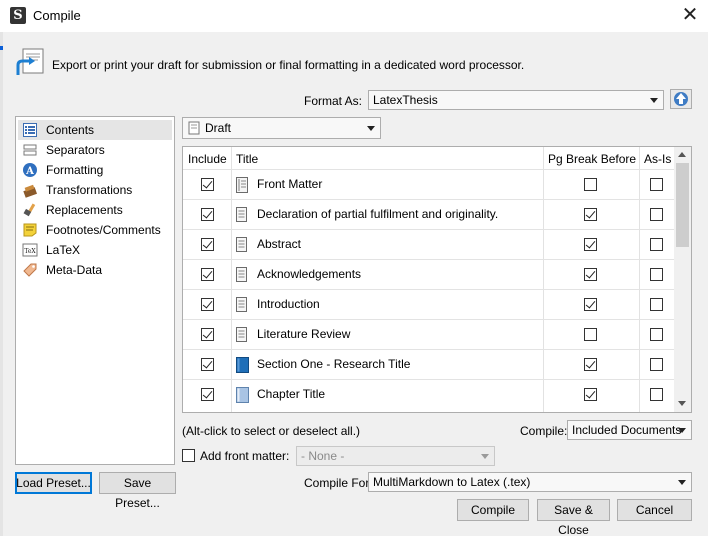  I want to click on svg-text: A, so click(29, 171).